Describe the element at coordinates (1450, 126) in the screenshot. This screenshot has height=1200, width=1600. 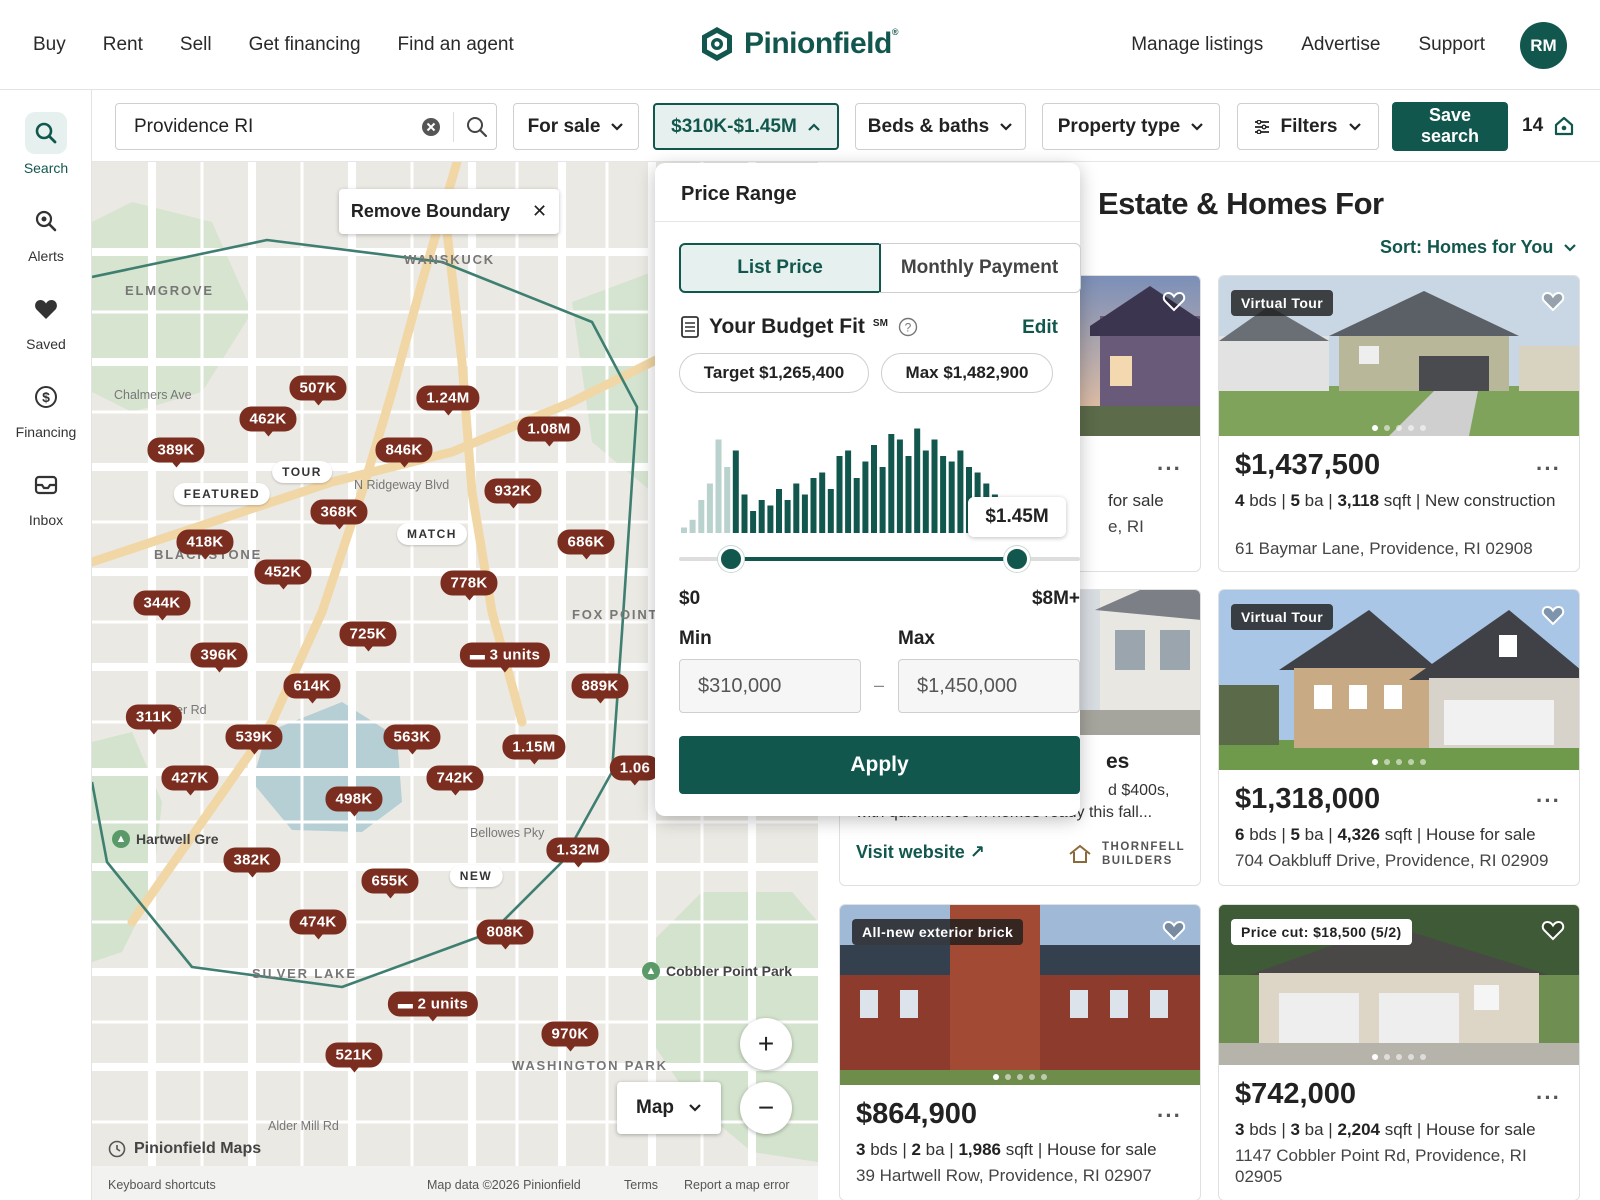
I see `save-search-button: Save search` at that location.